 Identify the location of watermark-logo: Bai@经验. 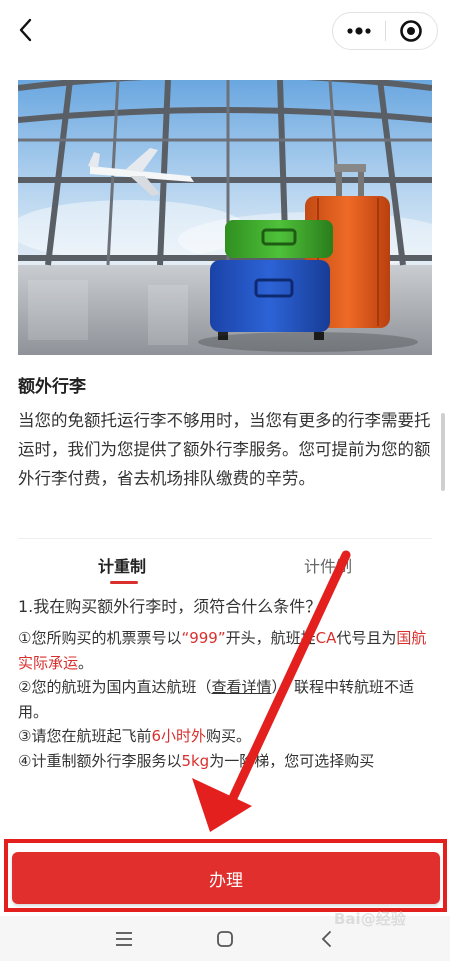
(389, 928).